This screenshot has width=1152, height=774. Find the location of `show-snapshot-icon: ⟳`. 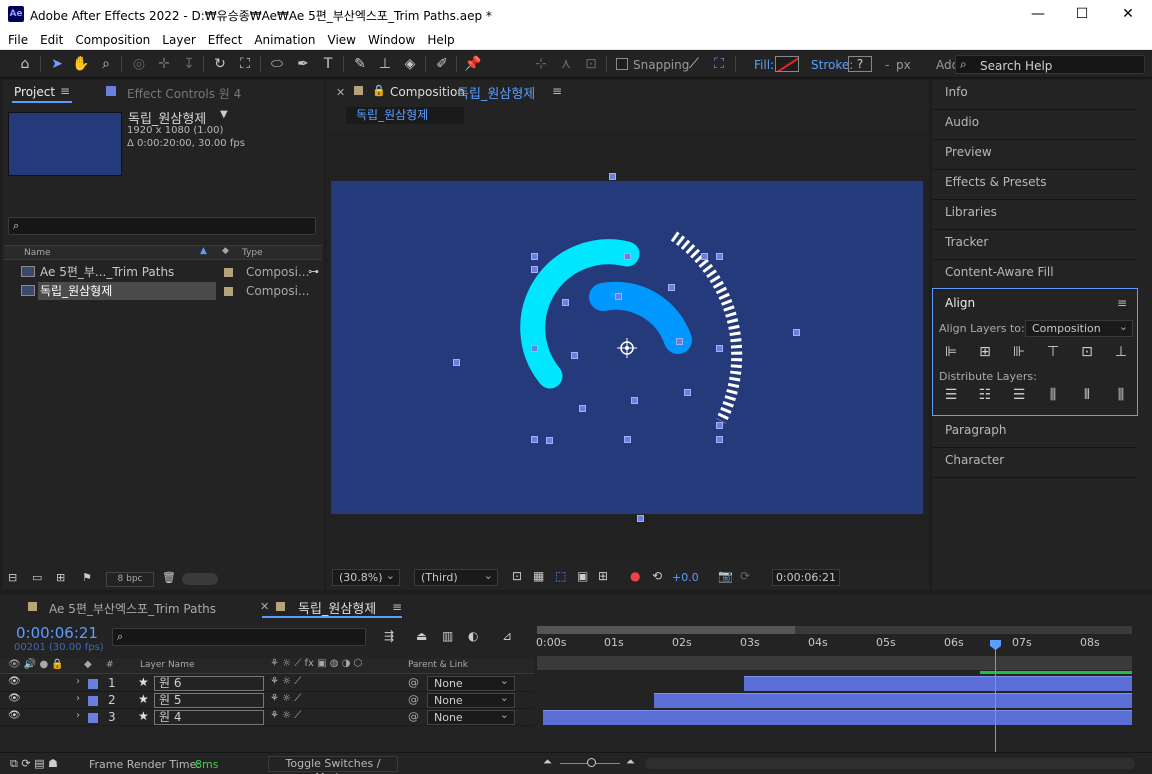

show-snapshot-icon: ⟳ is located at coordinates (745, 576).